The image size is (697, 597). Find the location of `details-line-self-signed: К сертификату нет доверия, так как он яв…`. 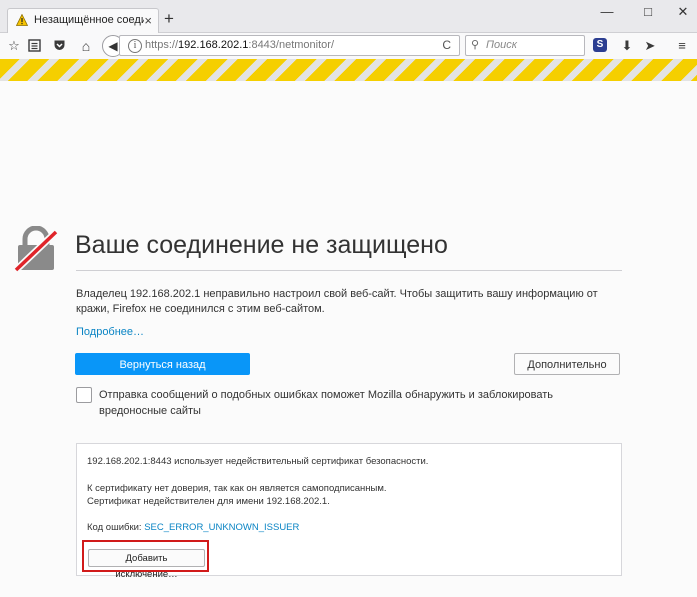

details-line-self-signed: К сертификату нет доверия, так как он яв… is located at coordinates (237, 488).